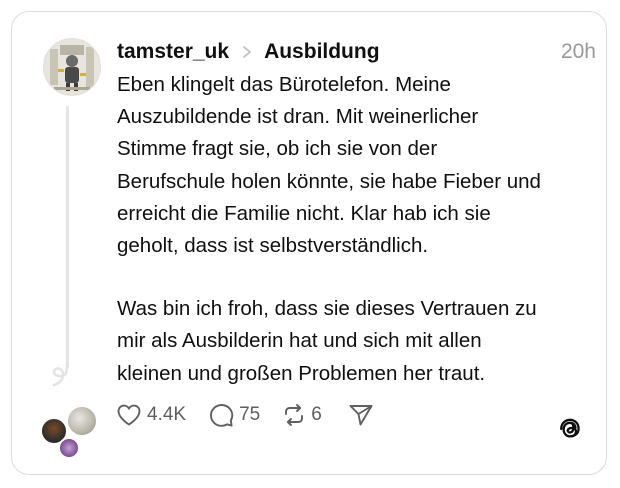 Image resolution: width=620 pixels, height=488 pixels. Describe the element at coordinates (129, 415) in the screenshot. I see `heart-icon` at that location.